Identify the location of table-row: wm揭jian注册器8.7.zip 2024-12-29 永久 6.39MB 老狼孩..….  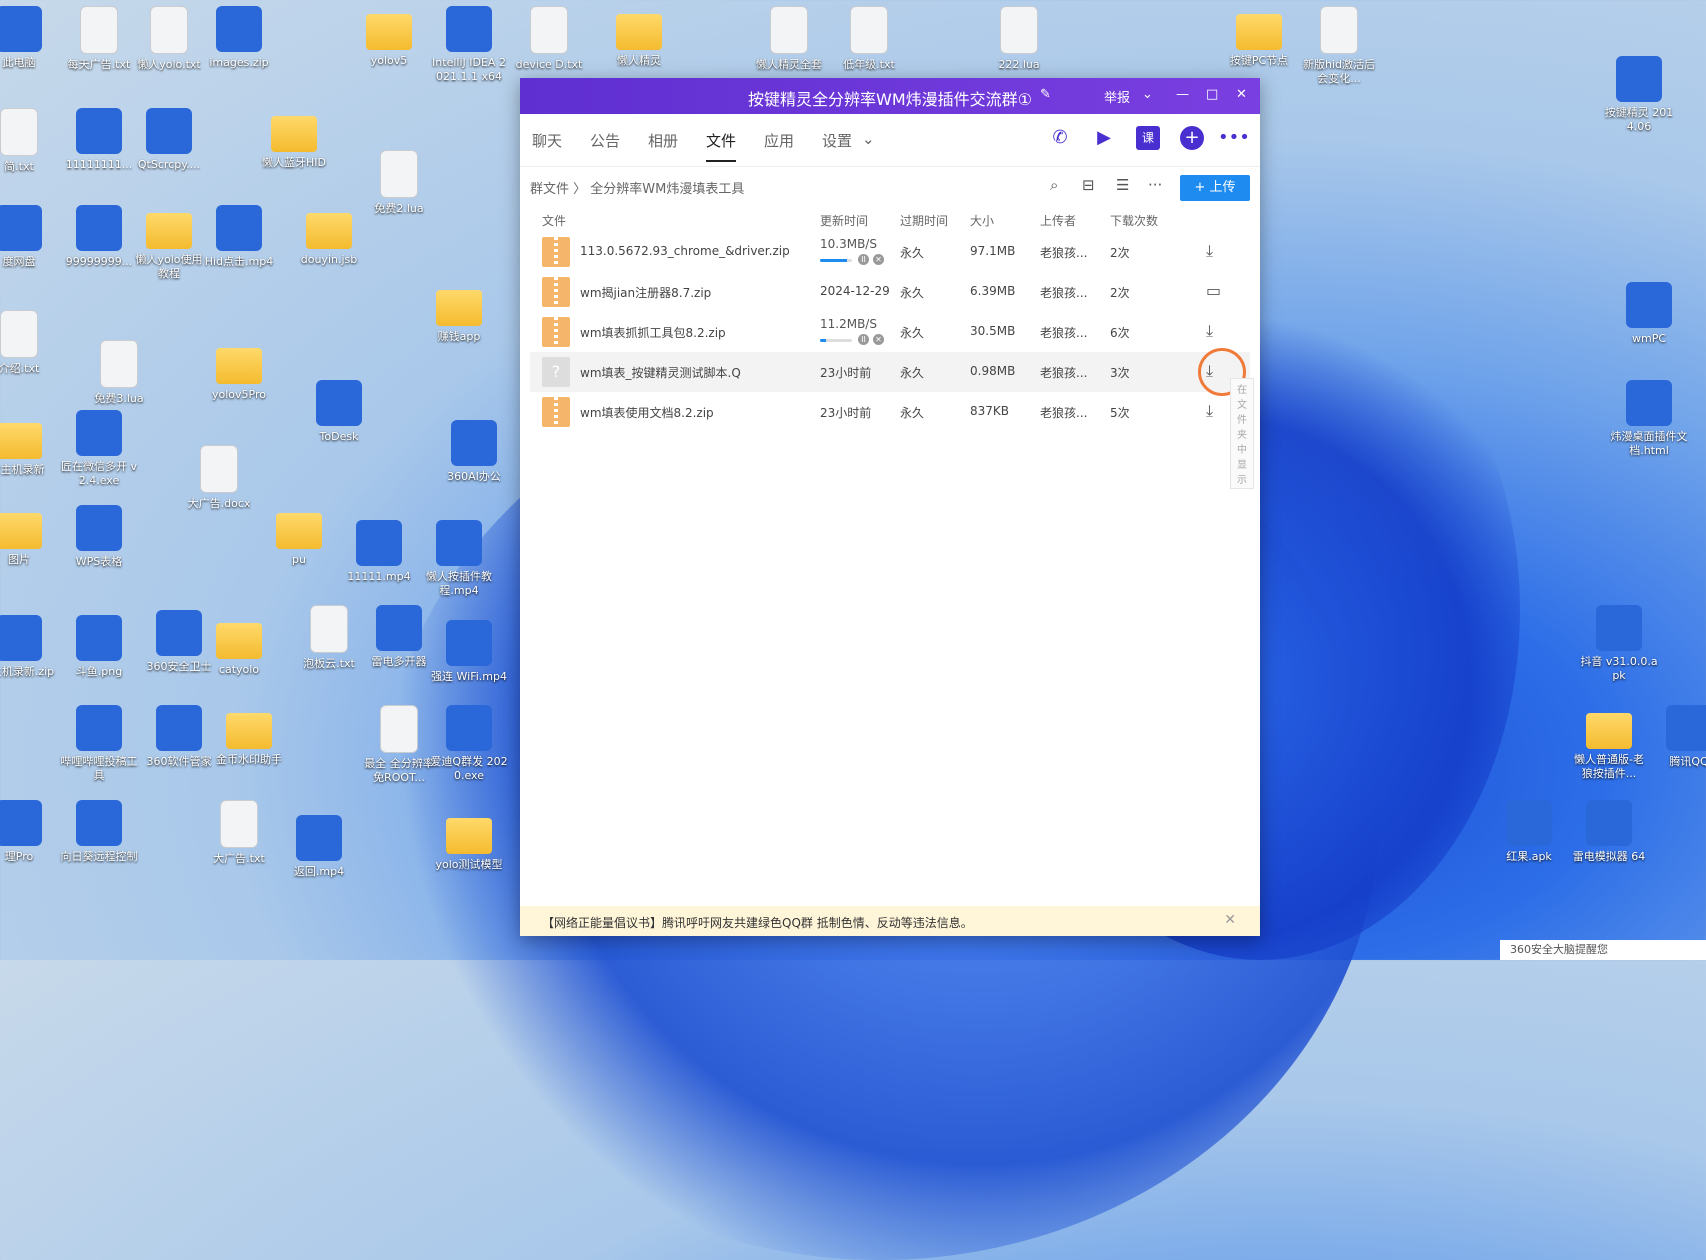
(890, 292).